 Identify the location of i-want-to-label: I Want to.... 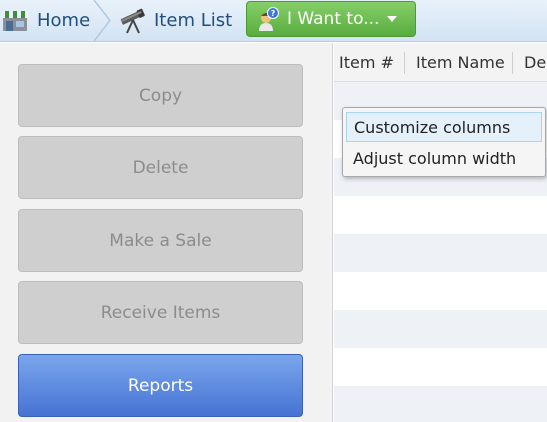
(333, 19).